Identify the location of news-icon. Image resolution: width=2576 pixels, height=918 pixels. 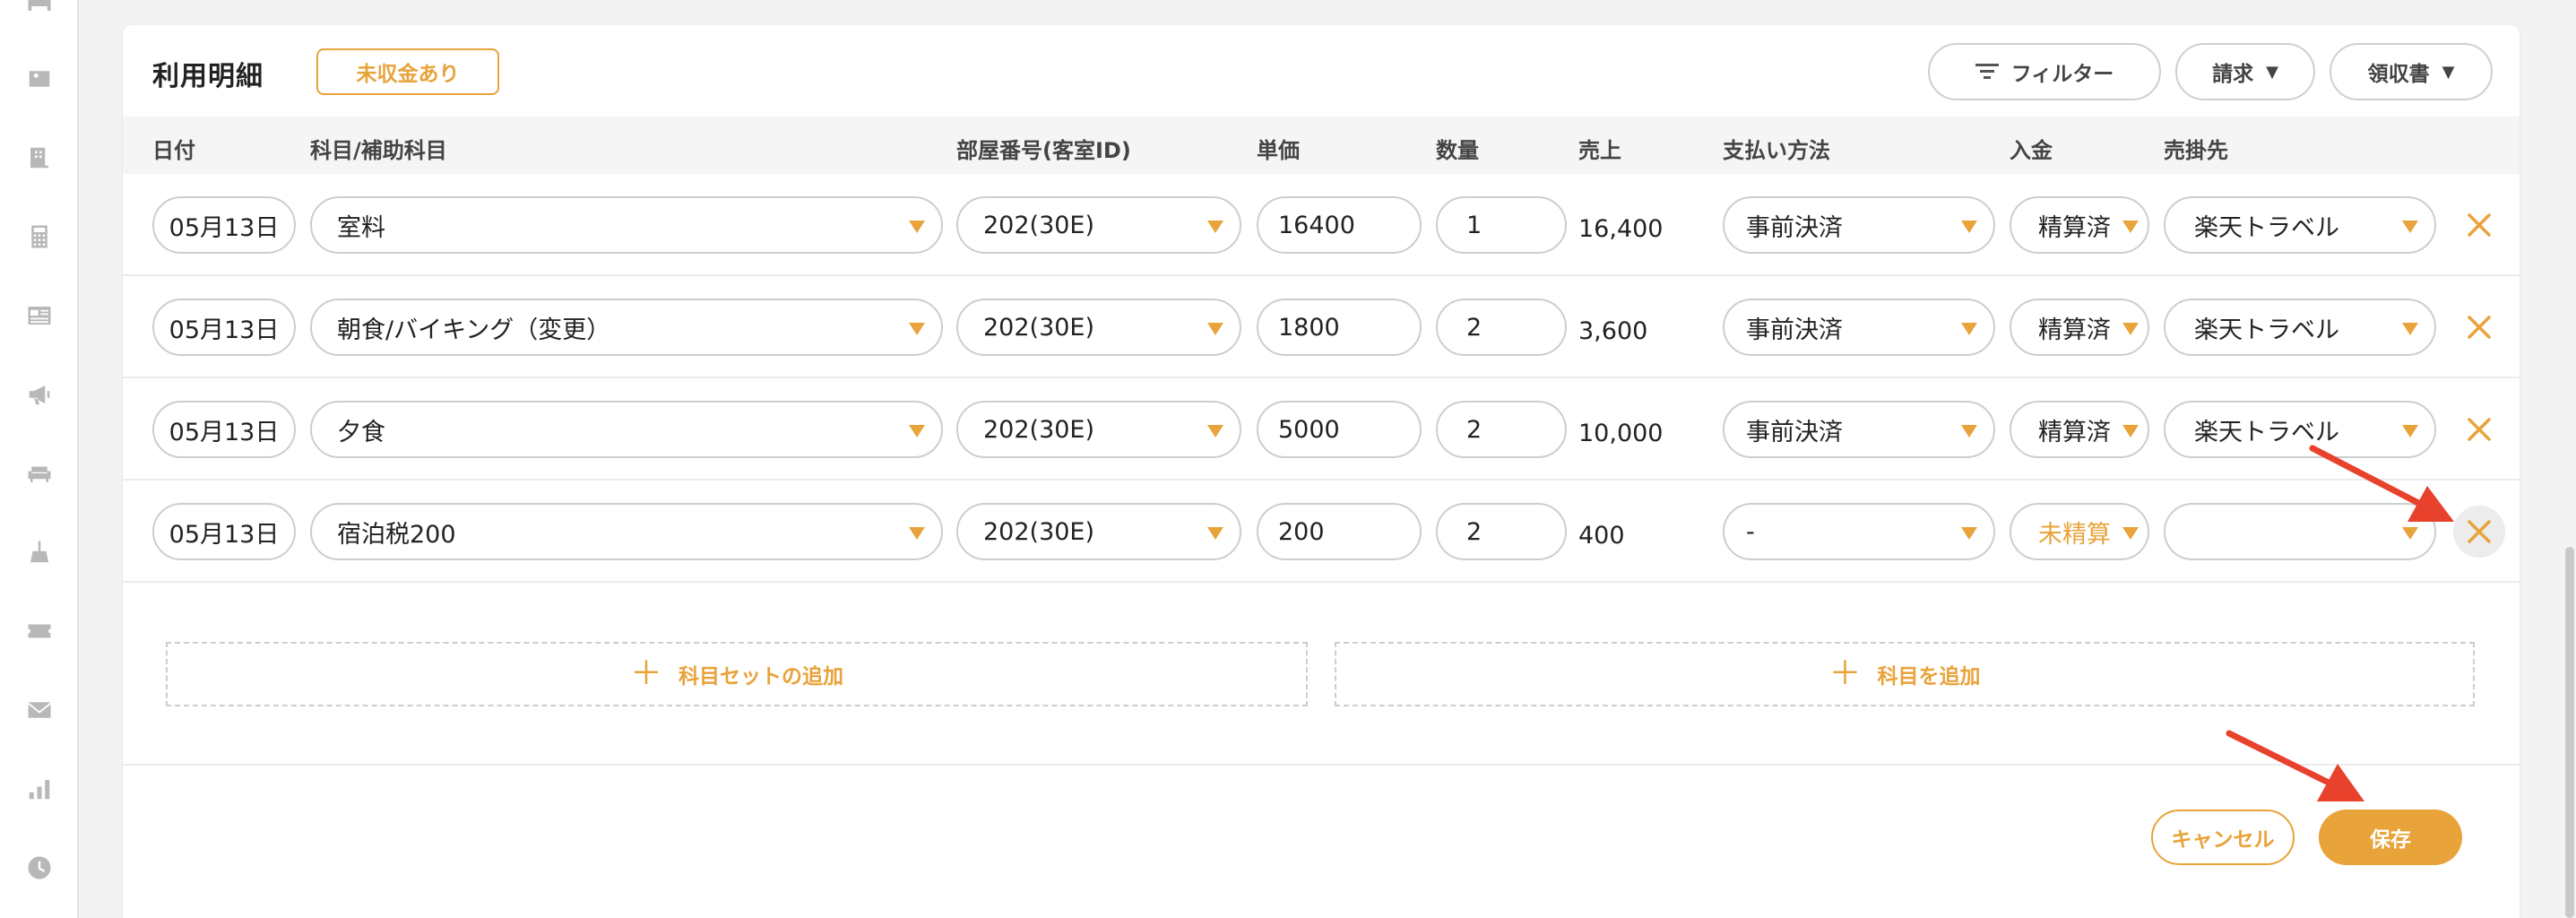
(39, 316).